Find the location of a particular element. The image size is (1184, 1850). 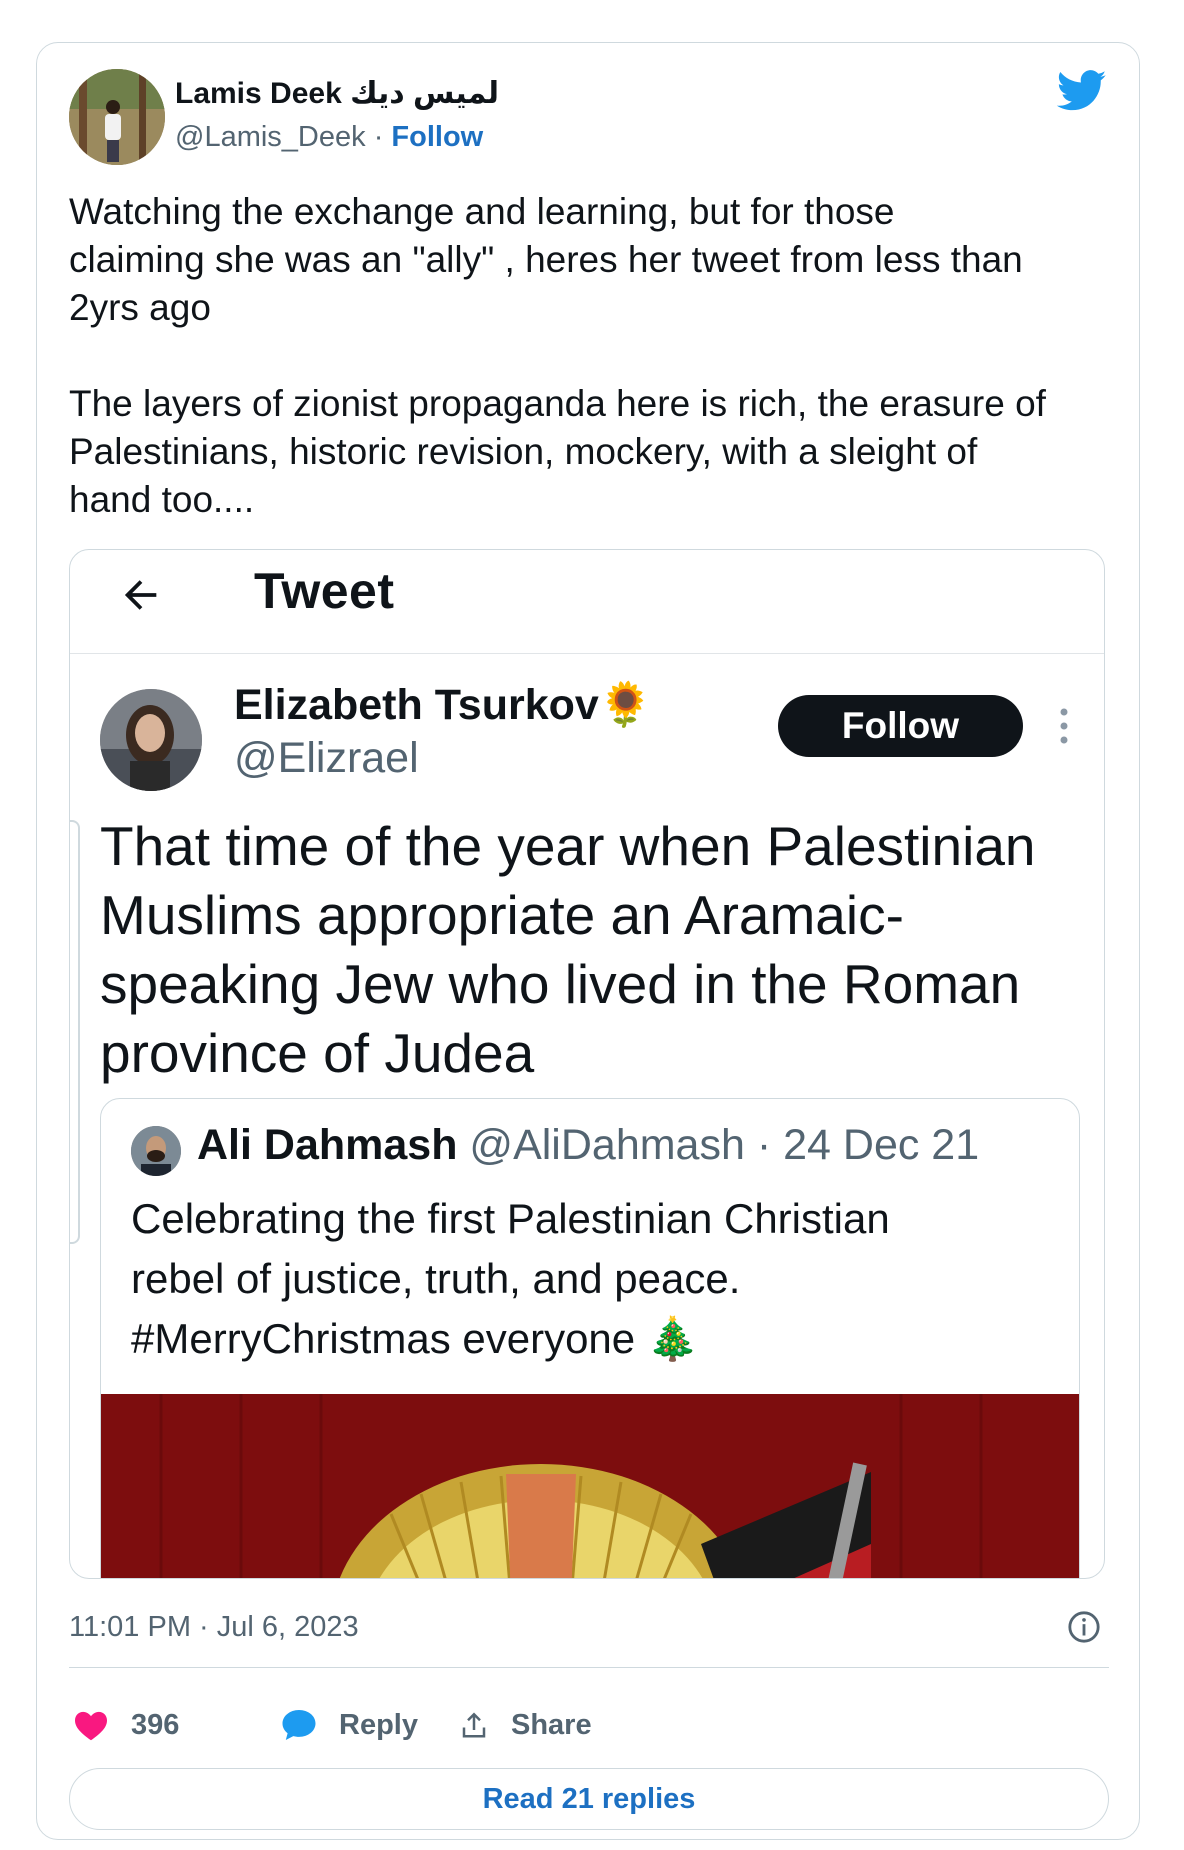

more-vertical-icon is located at coordinates (1064, 726).